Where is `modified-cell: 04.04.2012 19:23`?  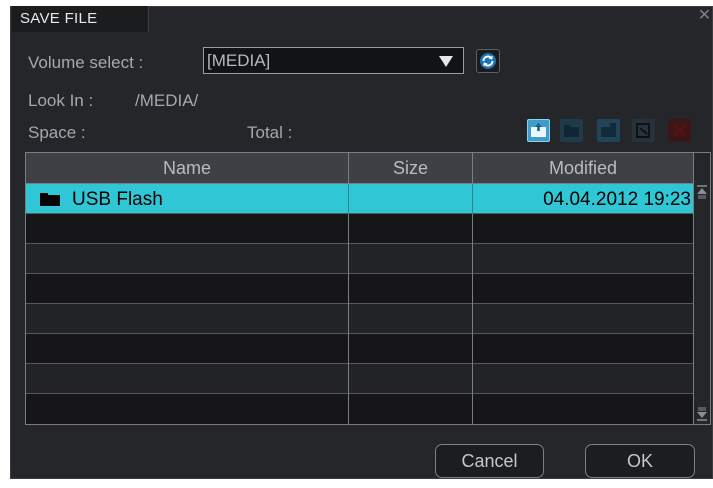 modified-cell: 04.04.2012 19:23 is located at coordinates (583, 199).